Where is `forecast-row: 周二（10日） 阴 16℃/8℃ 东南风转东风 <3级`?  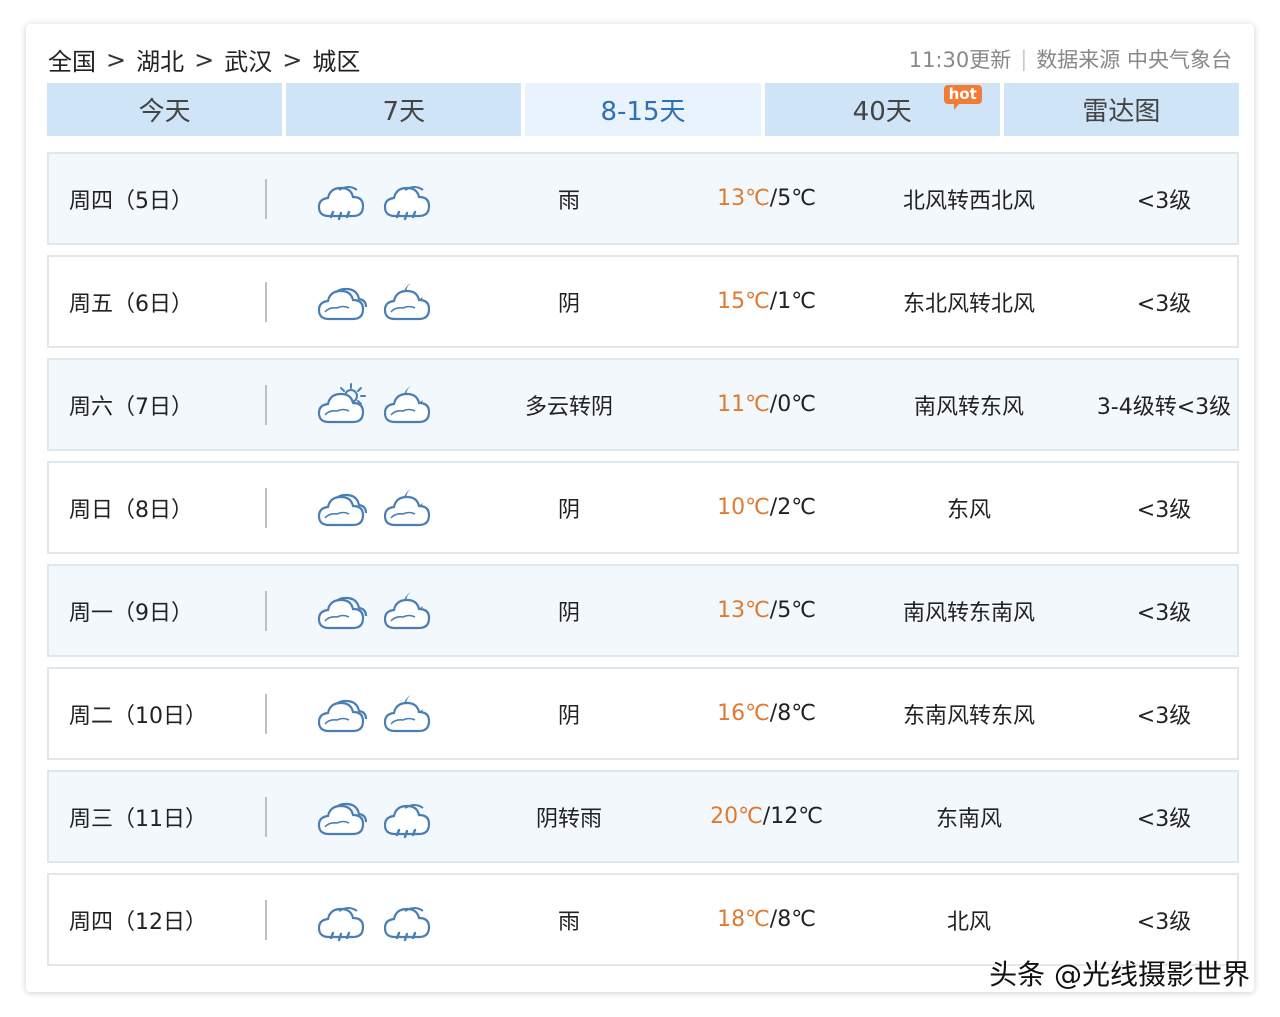 forecast-row: 周二（10日） 阴 16℃/8℃ 东南风转东风 <3级 is located at coordinates (643, 713).